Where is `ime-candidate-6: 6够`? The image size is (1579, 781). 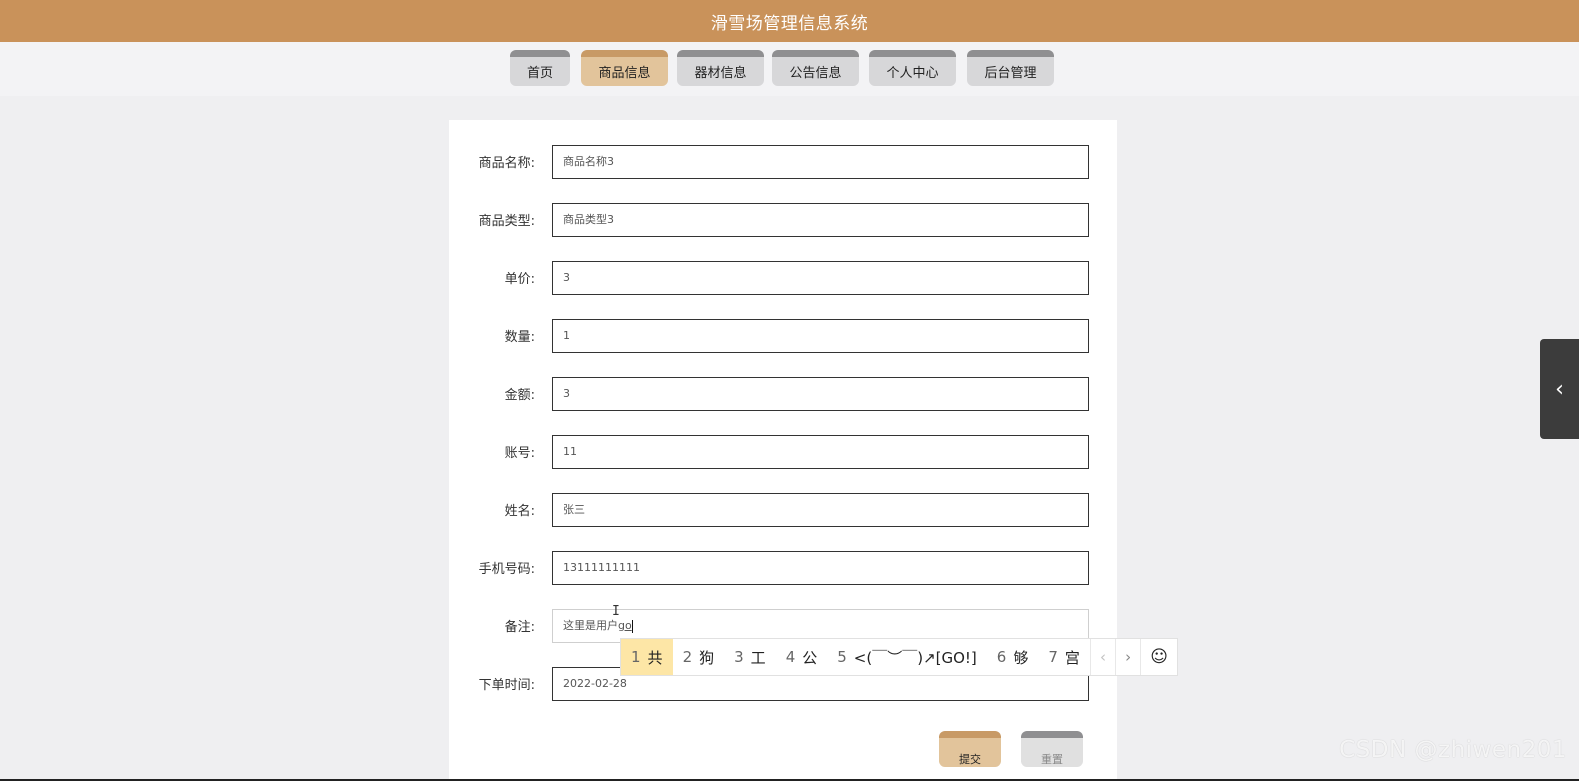
ime-candidate-6: 6够 is located at coordinates (1013, 657).